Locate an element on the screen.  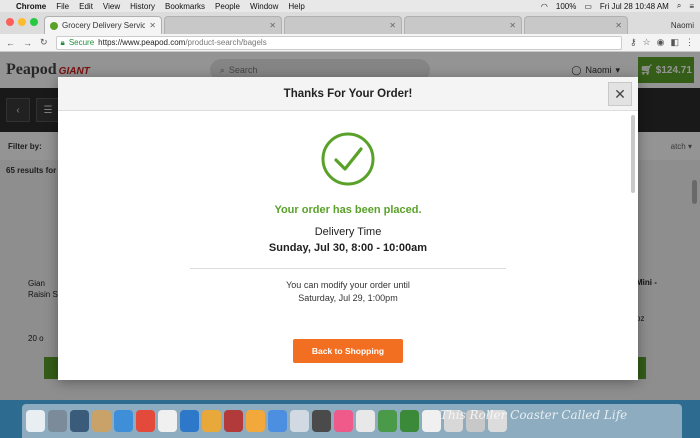
clock: Fri Jul 28 10:48 AM is located at coordinates (634, 6).